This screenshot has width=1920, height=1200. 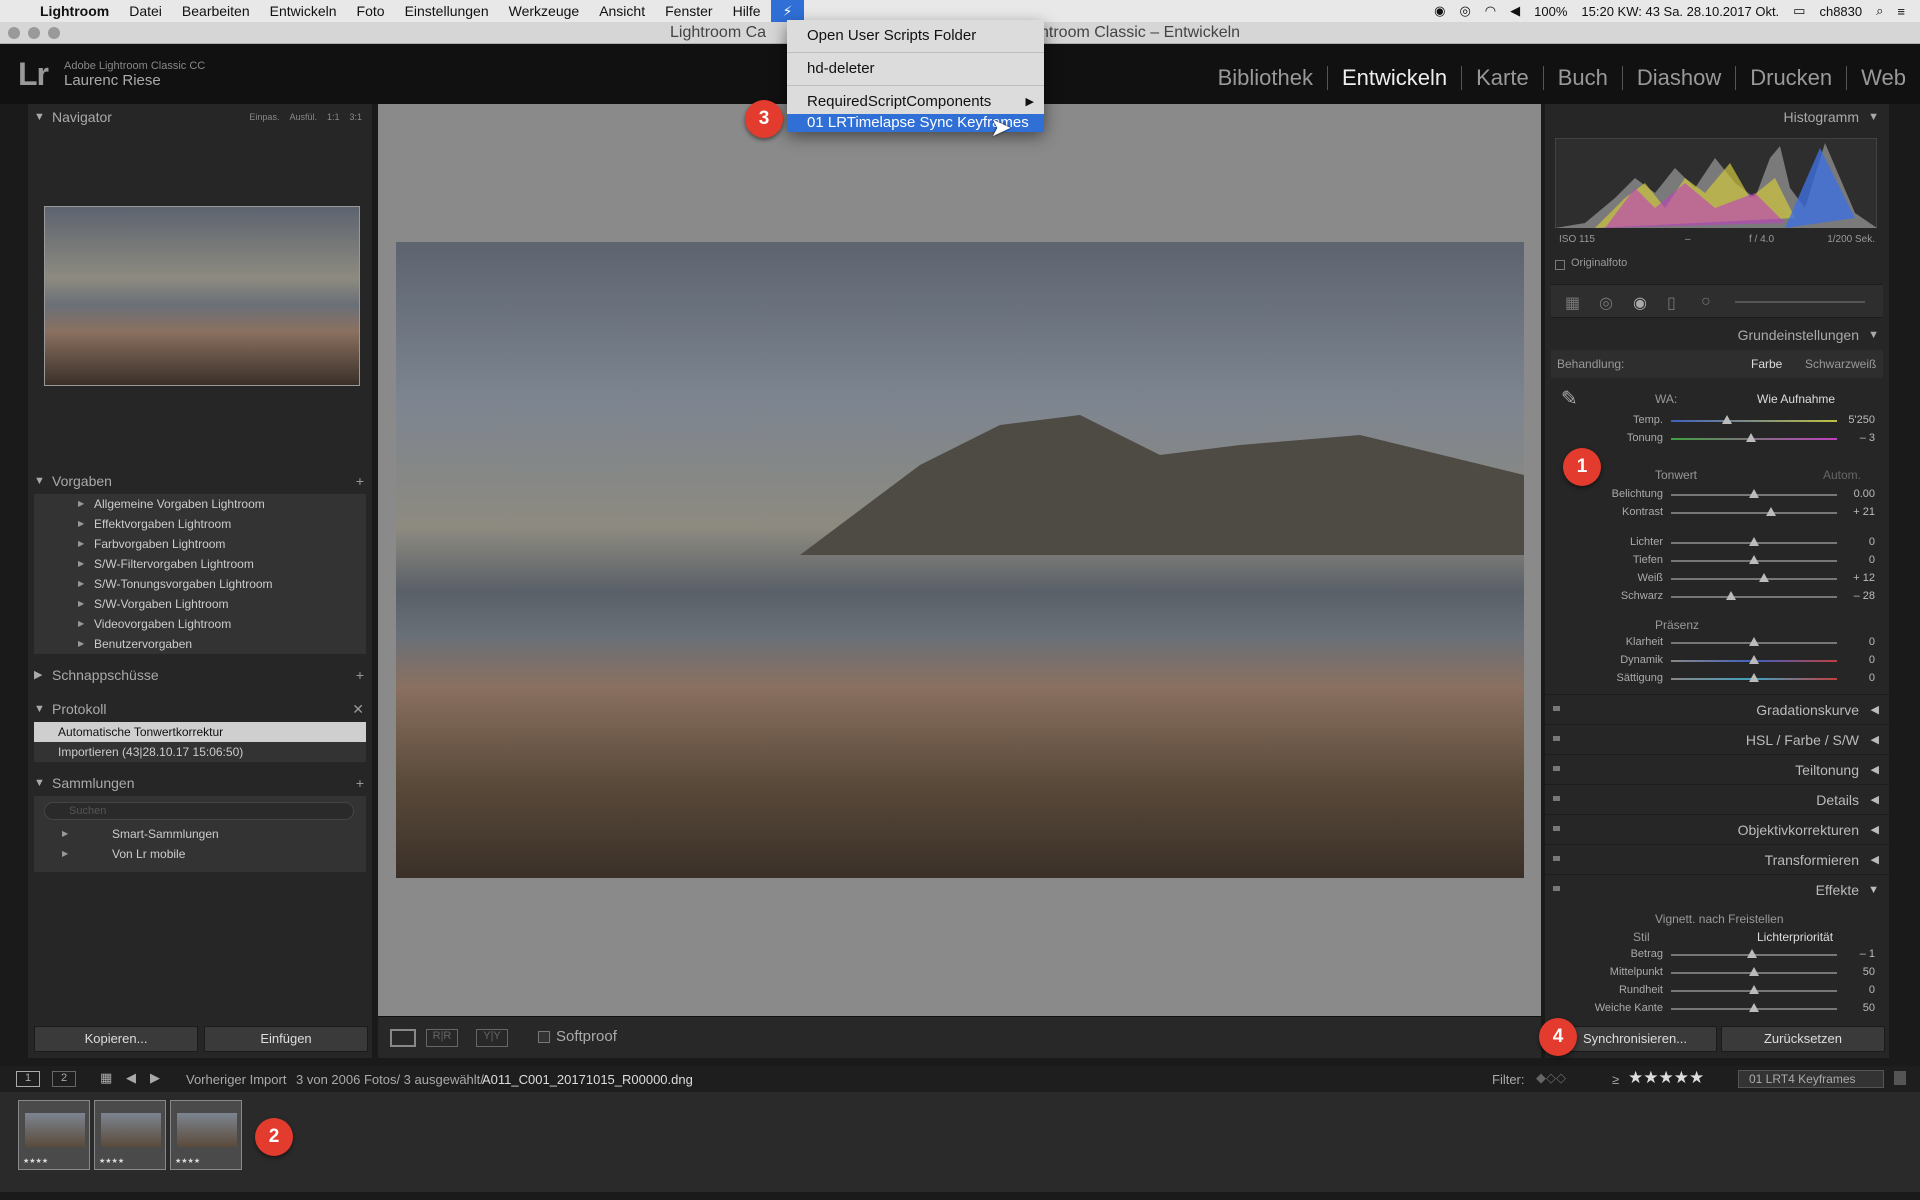 I want to click on slider-highlights: Lichter 0, so click(x=1725, y=543).